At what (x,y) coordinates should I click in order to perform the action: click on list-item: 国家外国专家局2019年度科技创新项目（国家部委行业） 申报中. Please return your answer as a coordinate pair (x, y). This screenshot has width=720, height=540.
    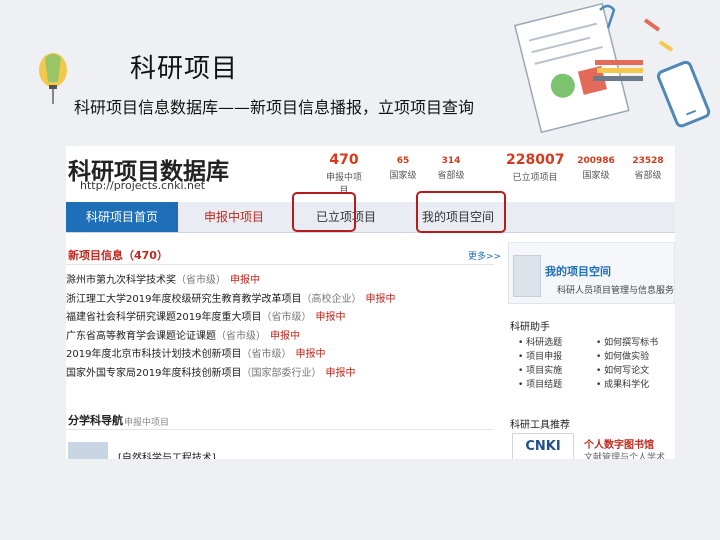
    Looking at the image, I should click on (281, 374).